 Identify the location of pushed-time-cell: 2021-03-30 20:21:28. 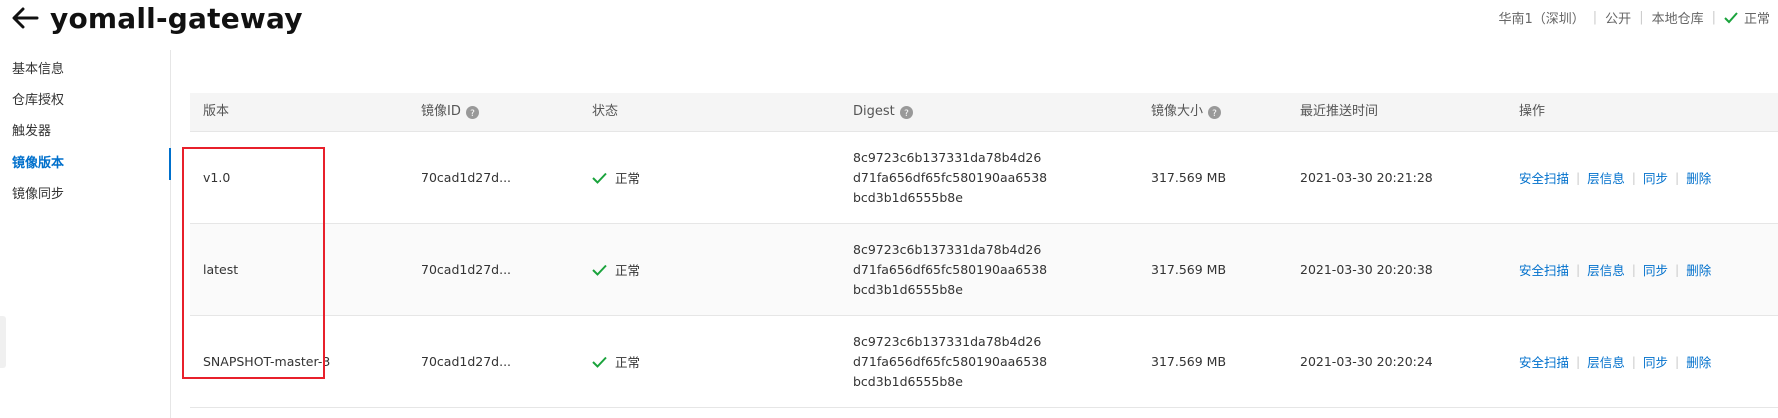
(1366, 177).